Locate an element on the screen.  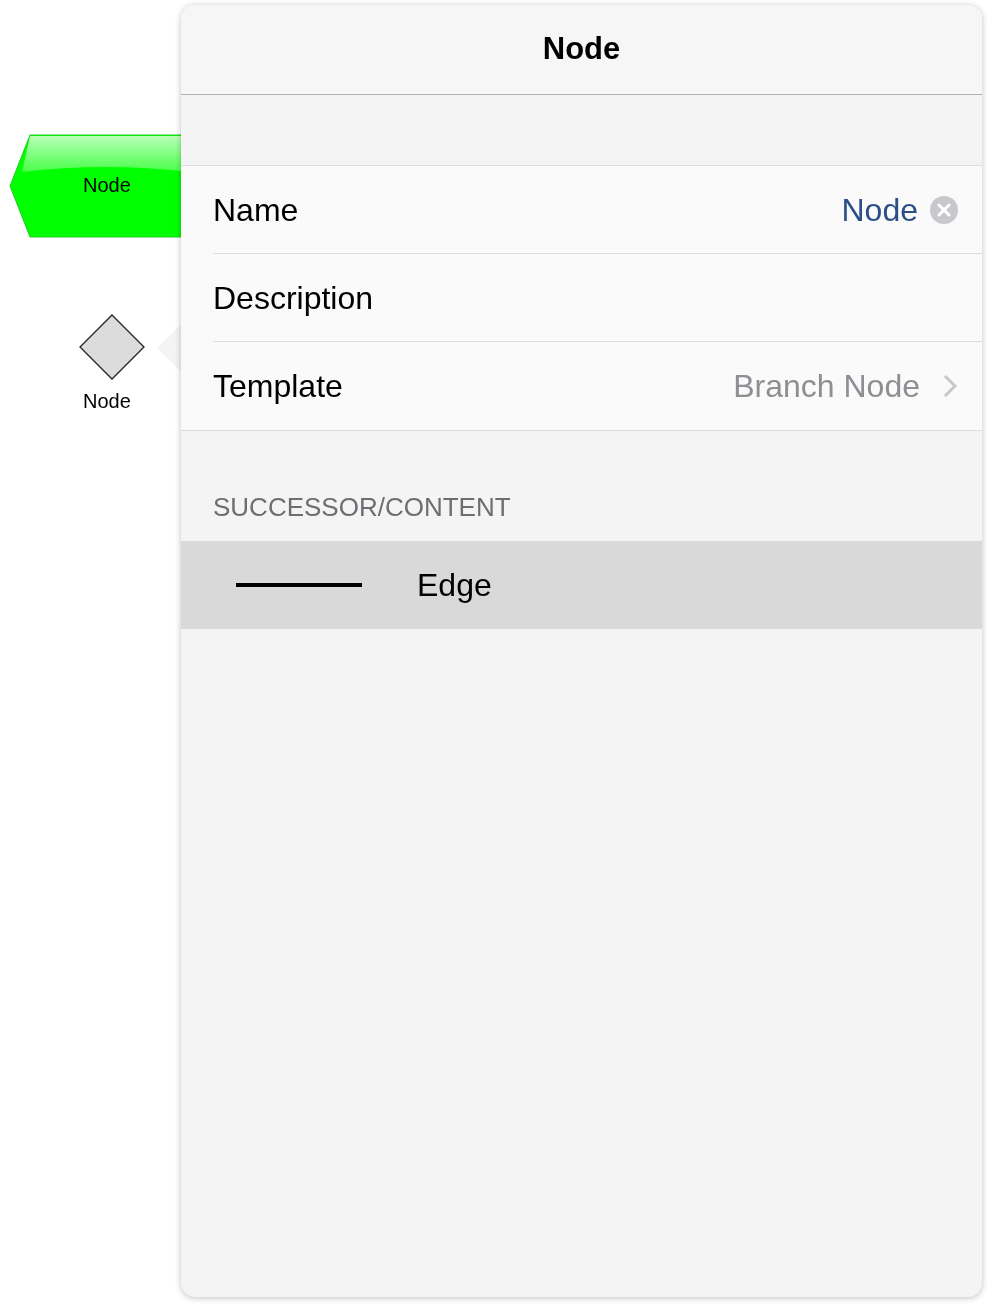
row-label: Edge is located at coordinates (454, 585).